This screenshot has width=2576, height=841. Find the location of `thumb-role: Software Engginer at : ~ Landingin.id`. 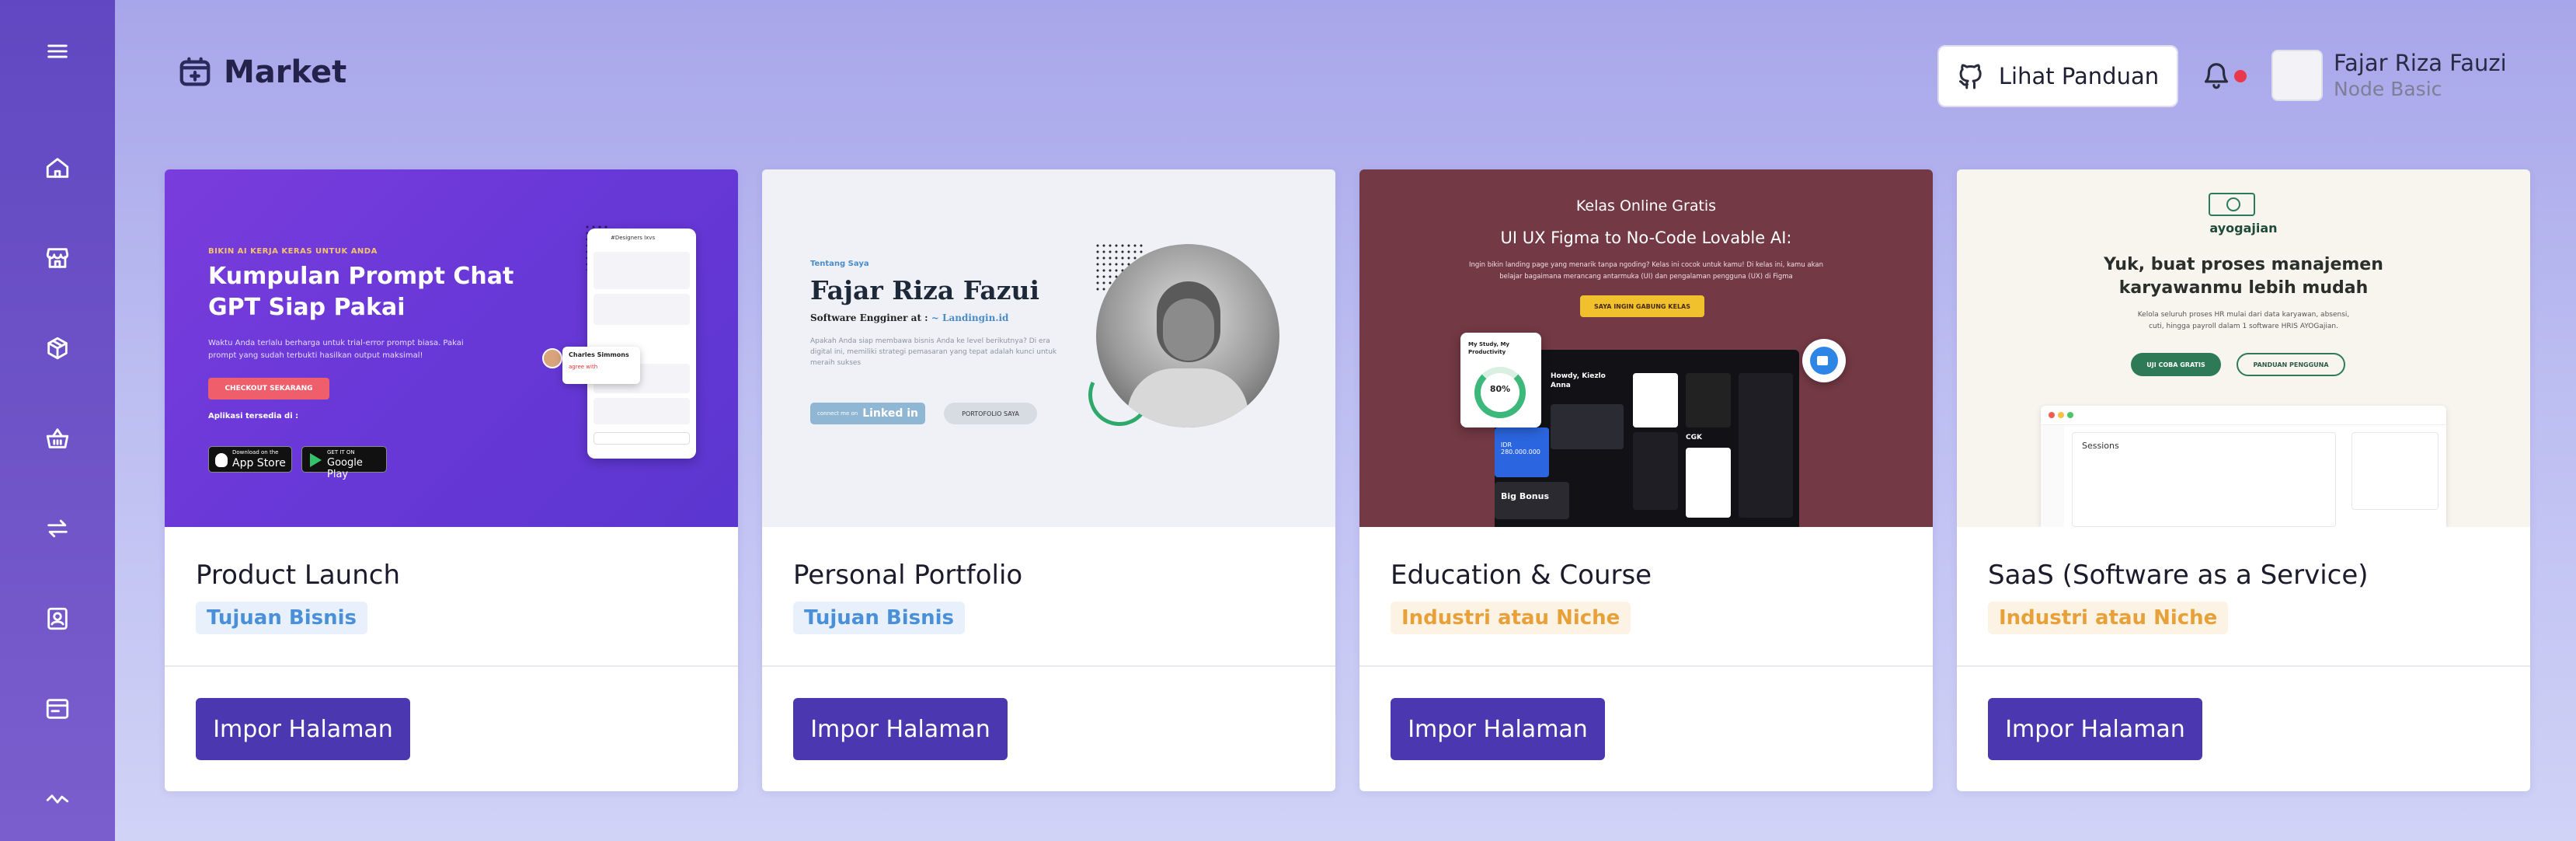

thumb-role: Software Engginer at : ~ Landingin.id is located at coordinates (909, 317).